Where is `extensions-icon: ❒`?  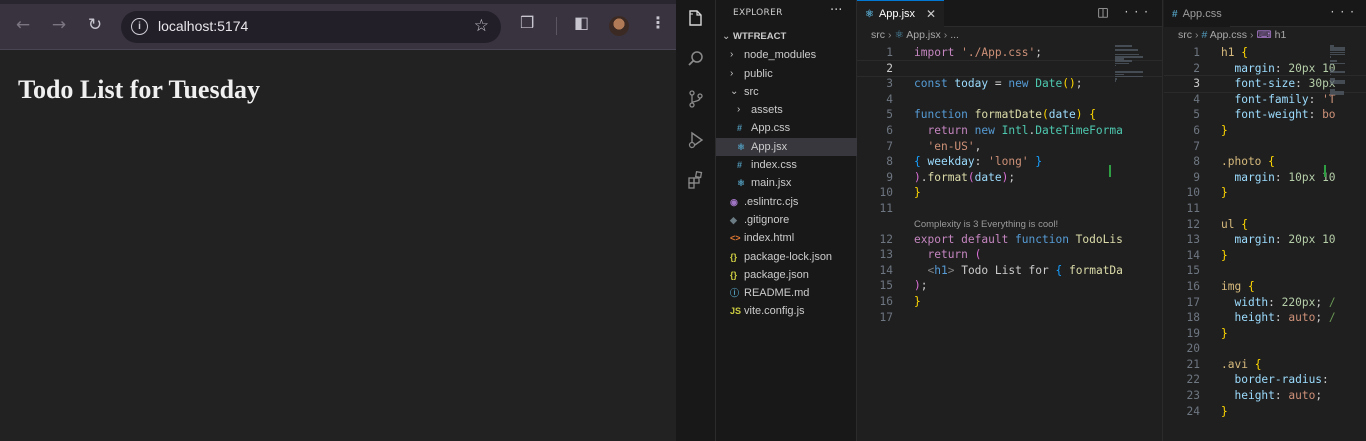 extensions-icon: ❒ is located at coordinates (527, 22).